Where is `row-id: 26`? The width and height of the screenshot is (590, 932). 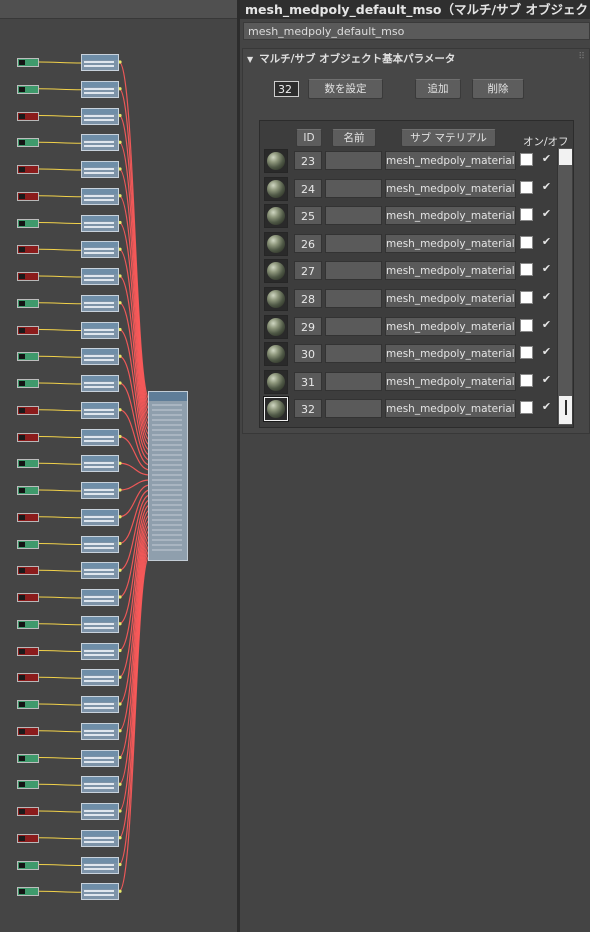
row-id: 26 is located at coordinates (308, 243).